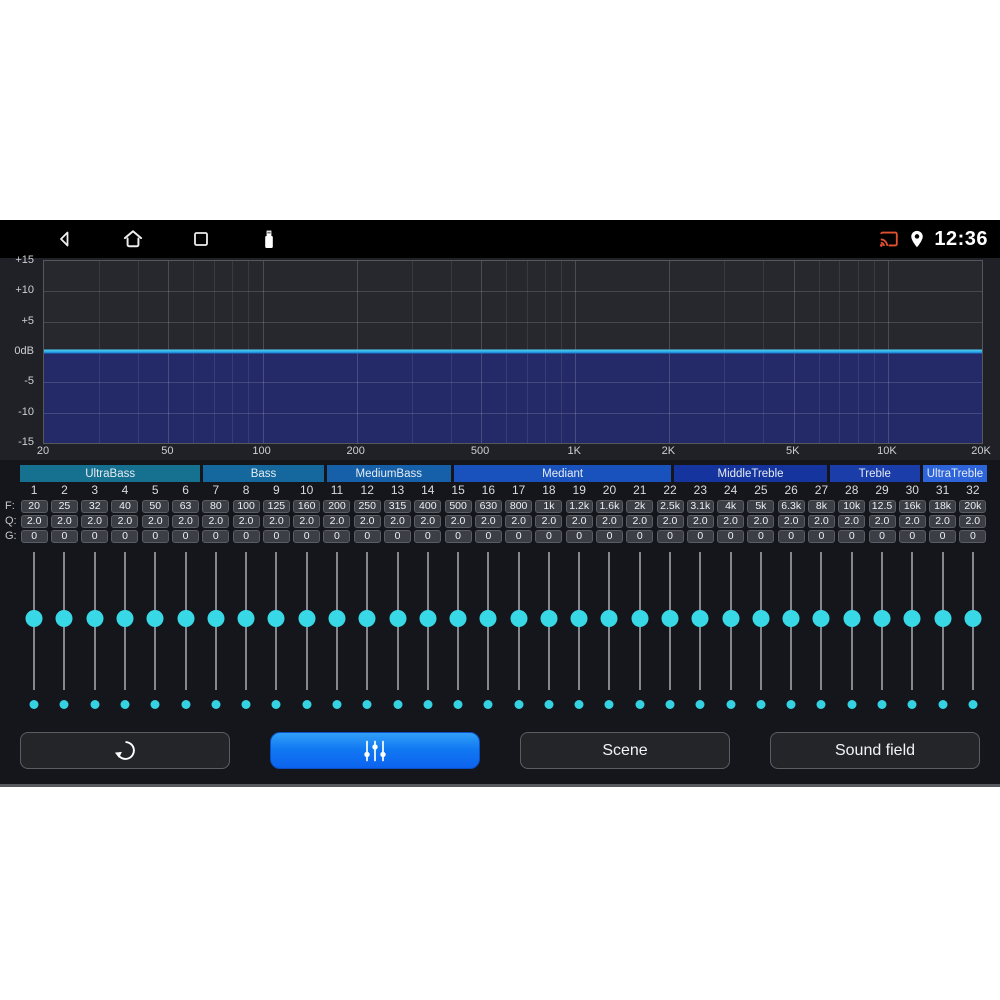 The image size is (1000, 1000). I want to click on equalizer-button, so click(375, 750).